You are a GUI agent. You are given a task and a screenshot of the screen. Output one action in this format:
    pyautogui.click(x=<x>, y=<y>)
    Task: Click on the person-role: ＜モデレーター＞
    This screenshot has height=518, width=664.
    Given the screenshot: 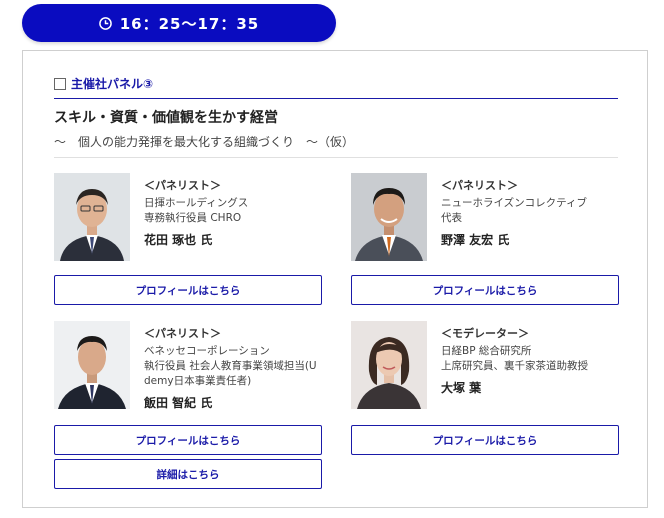 What is the action you would take?
    pyautogui.click(x=485, y=333)
    